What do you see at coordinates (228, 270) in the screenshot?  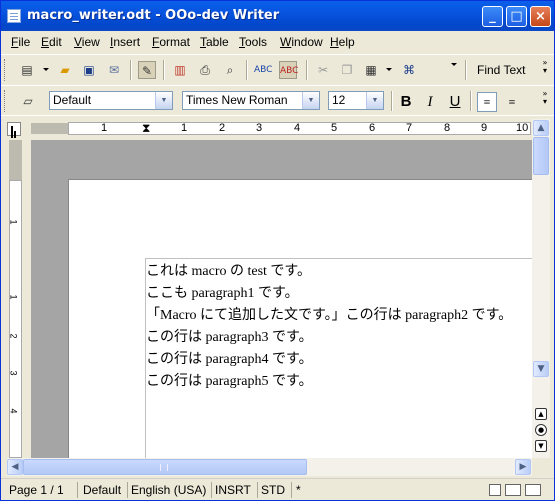 I see `paragraph: これは macro の test です。` at bounding box center [228, 270].